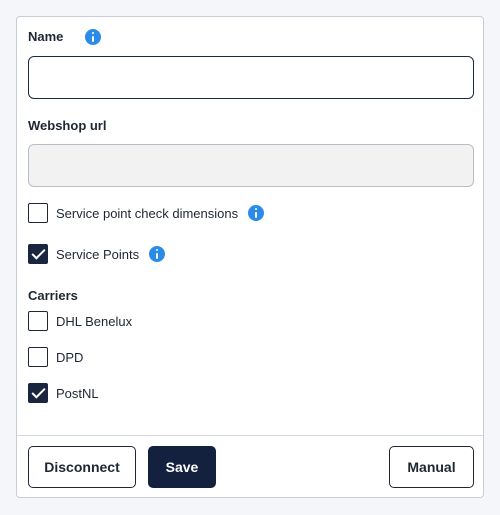 The height and width of the screenshot is (515, 500). I want to click on carrier-label: PostNL, so click(77, 393).